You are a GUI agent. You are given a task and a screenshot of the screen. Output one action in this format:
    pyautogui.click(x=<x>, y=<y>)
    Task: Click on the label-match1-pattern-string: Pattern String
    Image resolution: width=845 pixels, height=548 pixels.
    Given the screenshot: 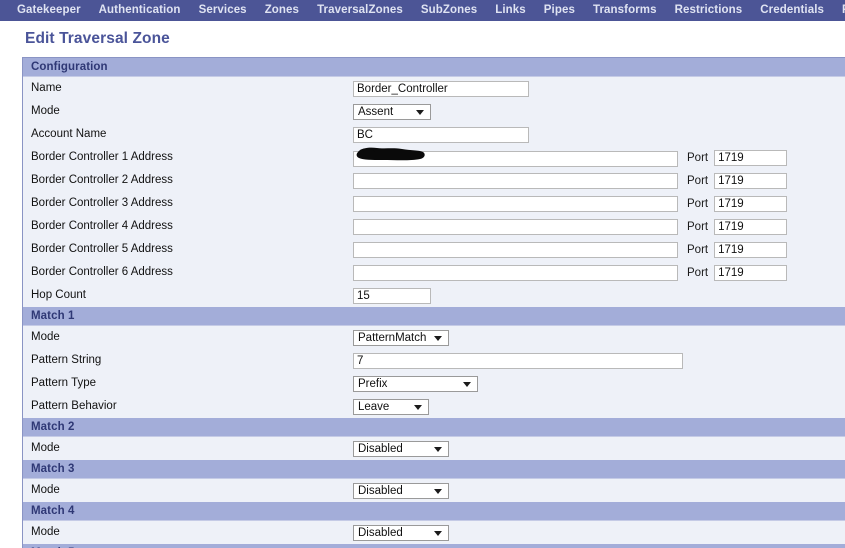 What is the action you would take?
    pyautogui.click(x=66, y=360)
    